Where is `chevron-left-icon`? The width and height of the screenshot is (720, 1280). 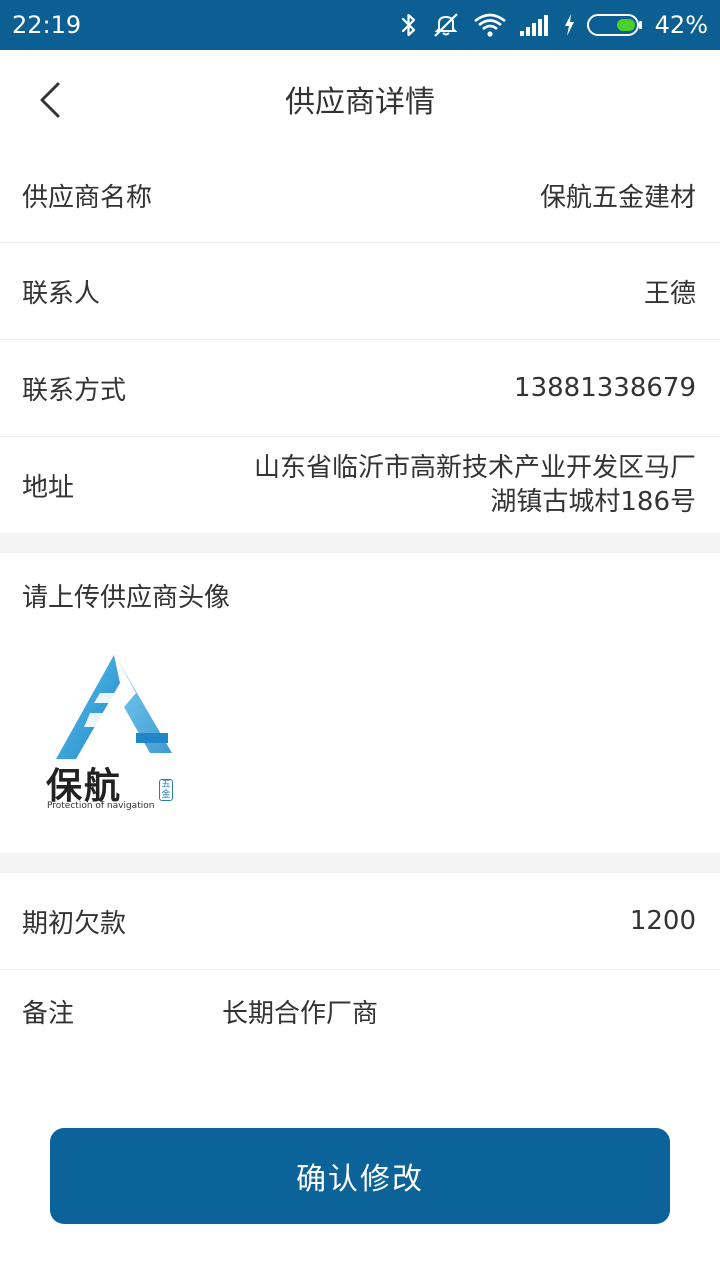
chevron-left-icon is located at coordinates (50, 100).